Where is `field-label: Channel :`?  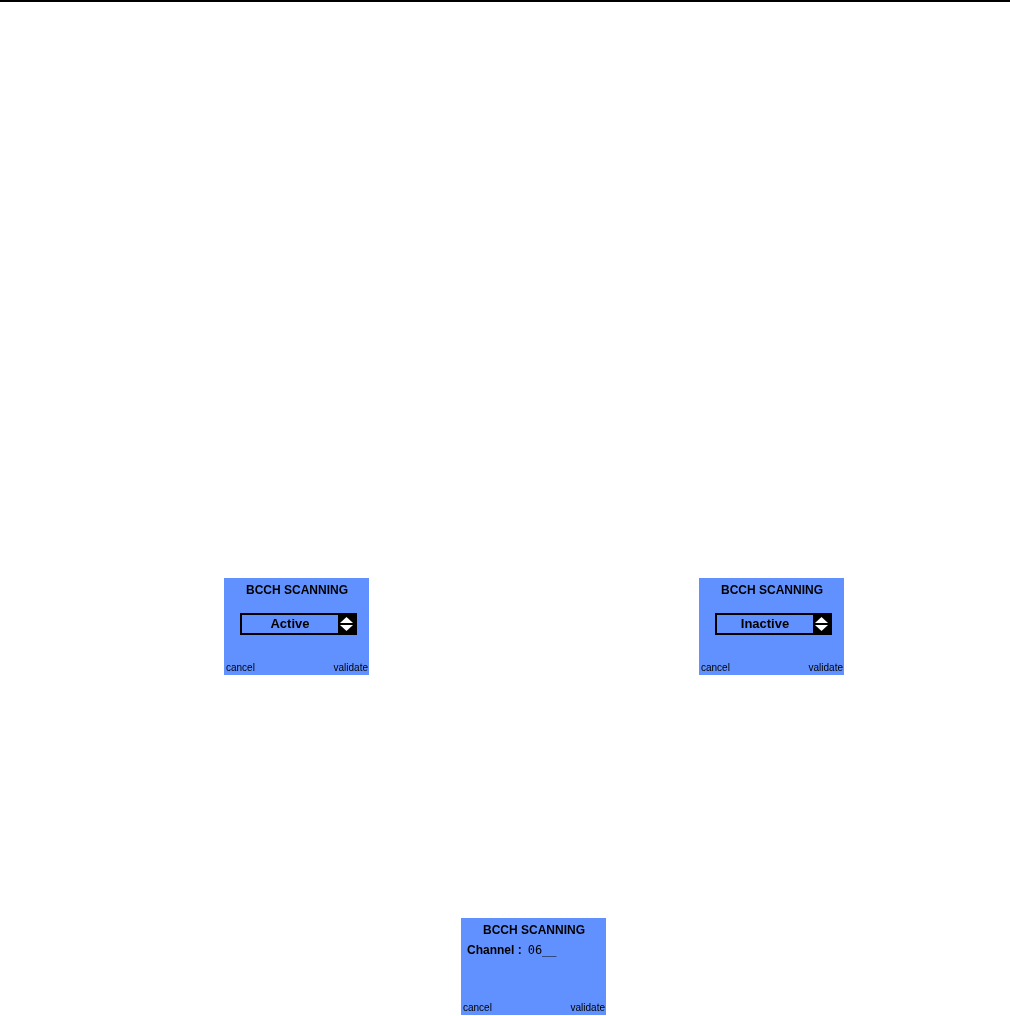
field-label: Channel : is located at coordinates (494, 950).